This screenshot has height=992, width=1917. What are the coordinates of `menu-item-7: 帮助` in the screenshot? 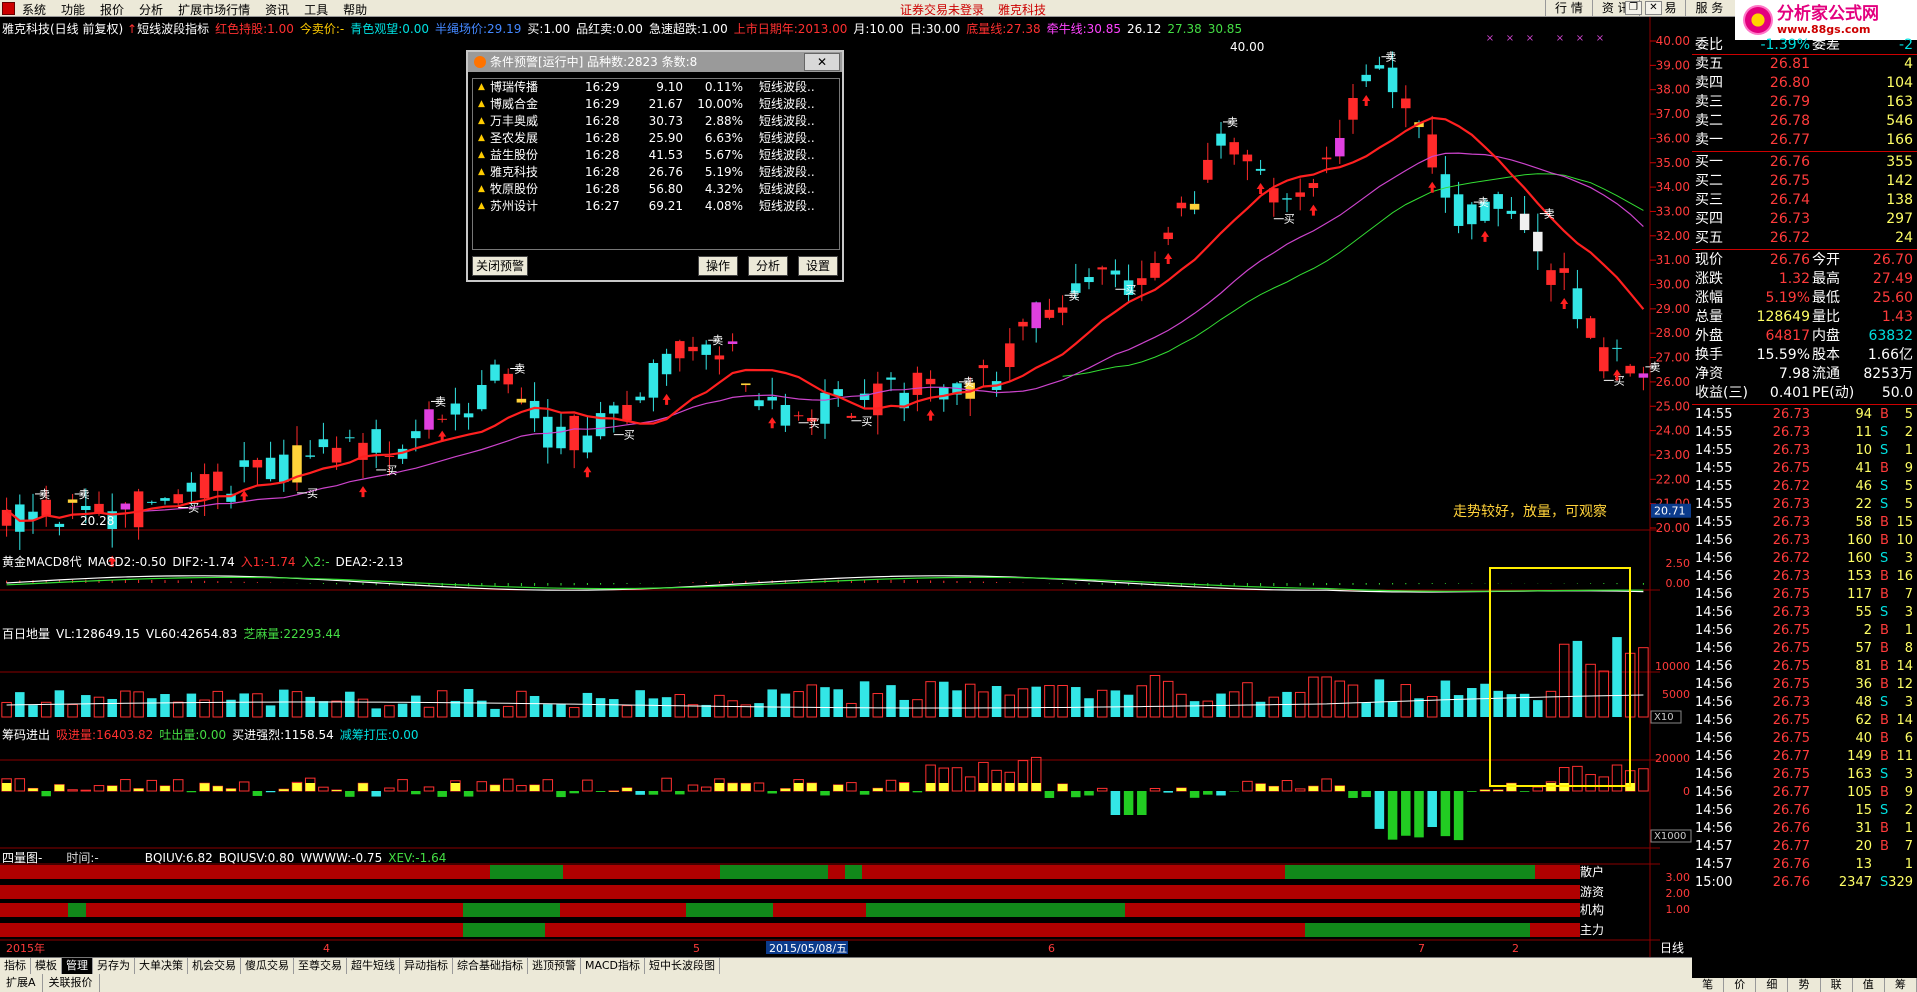 It's located at (355, 9).